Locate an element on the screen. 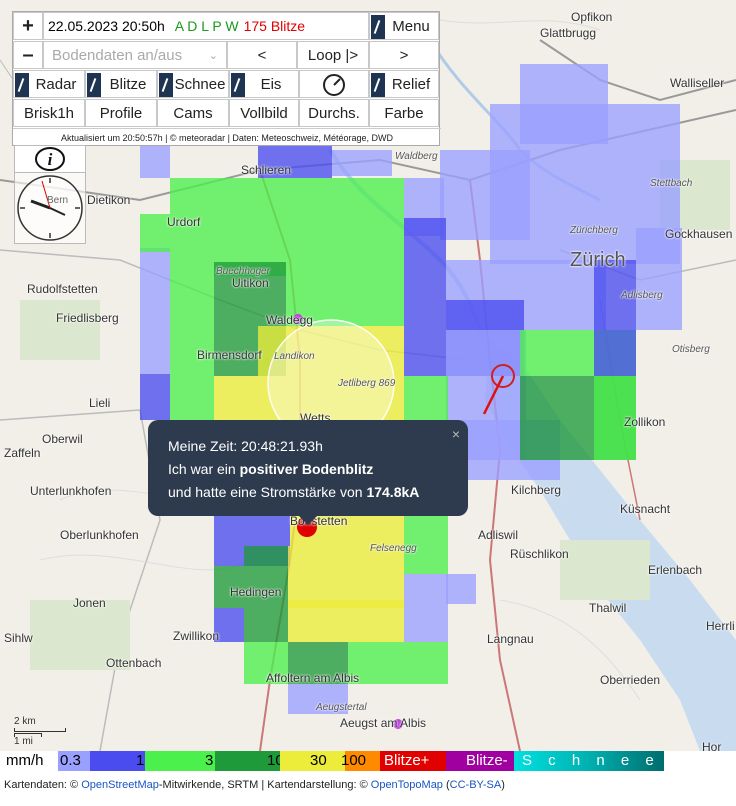 This screenshot has height=806, width=736. svg-text: i is located at coordinates (50, 159).